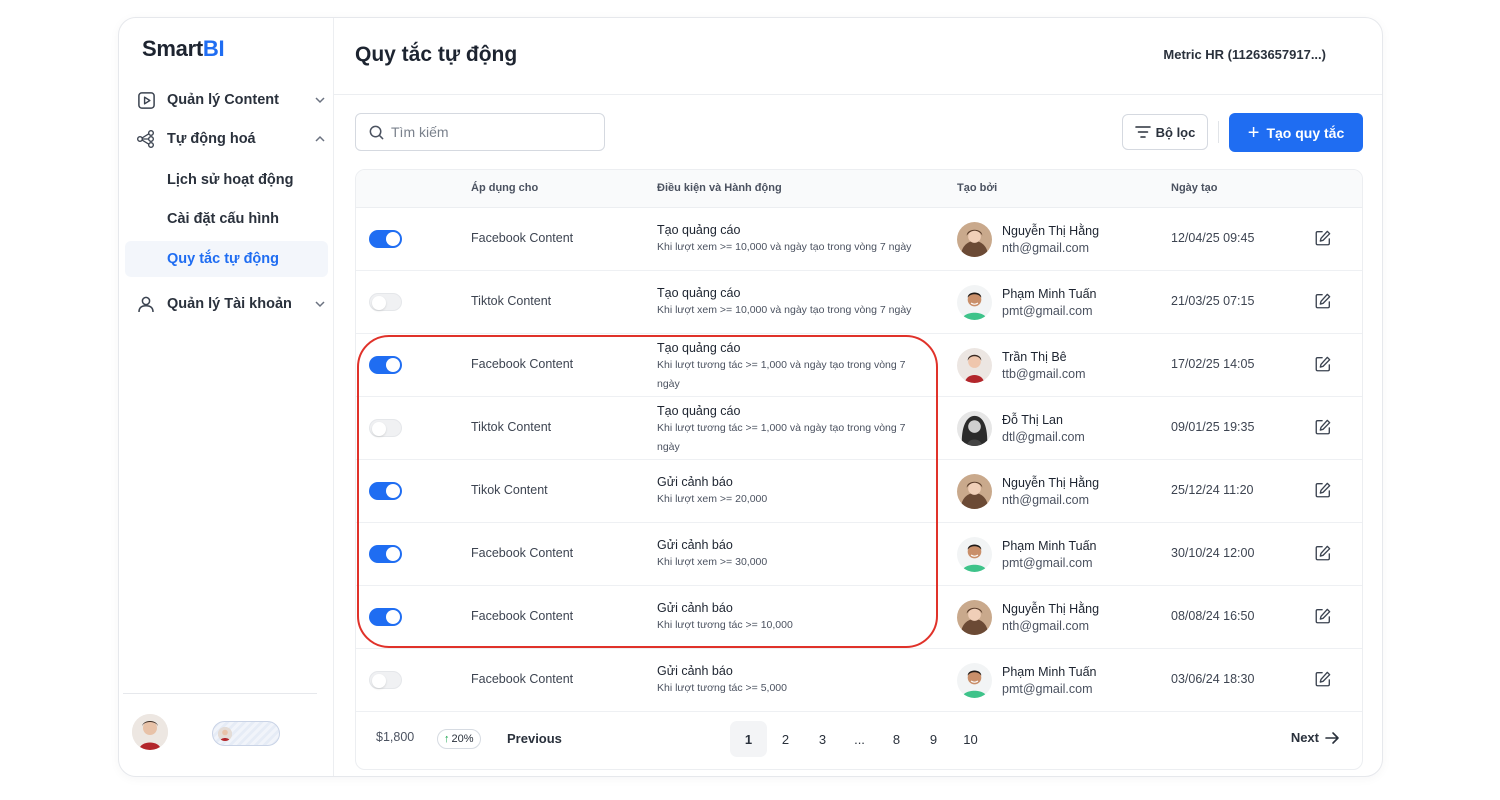 This screenshot has height=800, width=1500. Describe the element at coordinates (1213, 616) in the screenshot. I see `created-date: 08/08/24 16:50` at that location.